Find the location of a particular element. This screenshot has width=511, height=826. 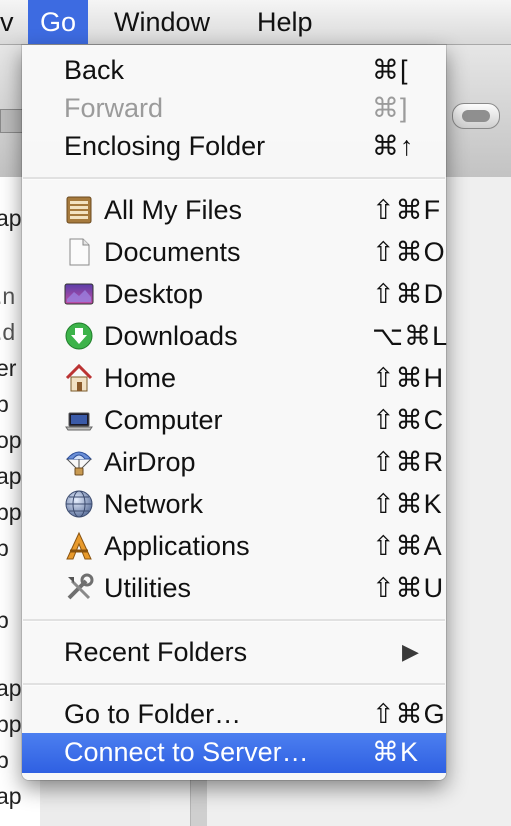

menu-item-label: Enclosing Folder is located at coordinates (165, 146).